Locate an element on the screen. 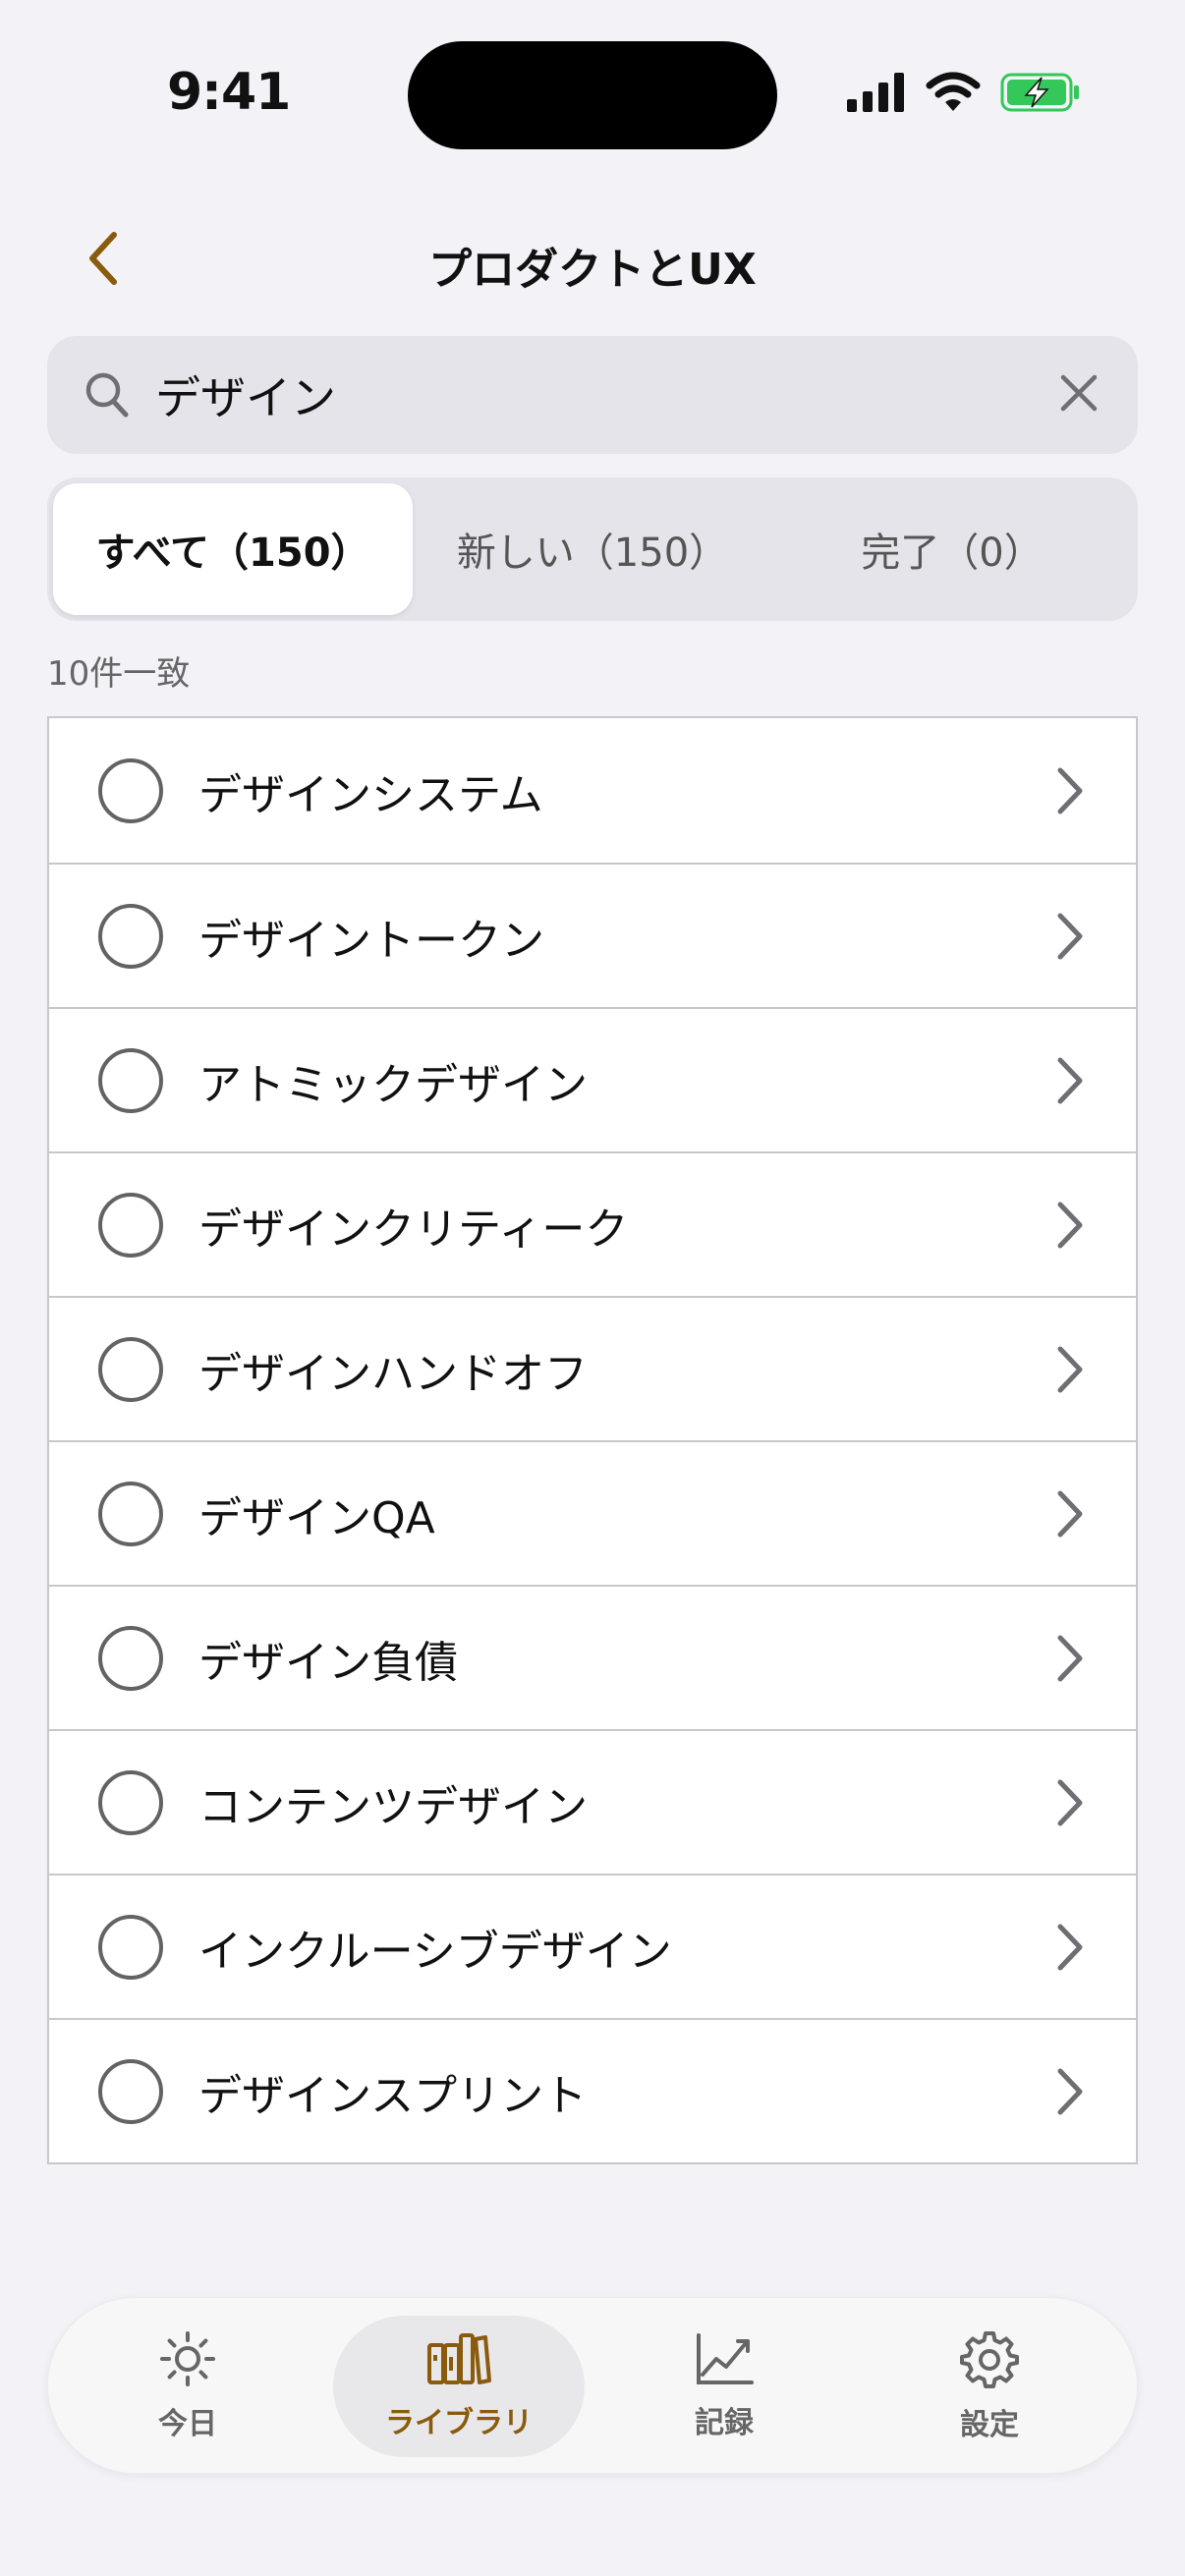 This screenshot has height=2576, width=1185. list-item: デザインクリティーク is located at coordinates (592, 1223).